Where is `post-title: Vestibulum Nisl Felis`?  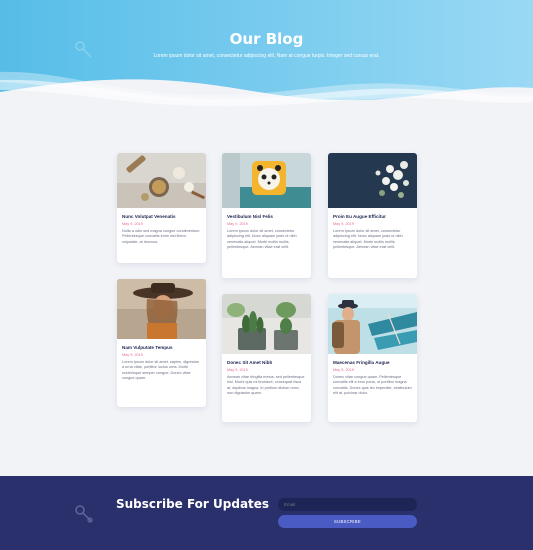
post-title: Vestibulum Nisl Felis is located at coordinates (266, 217).